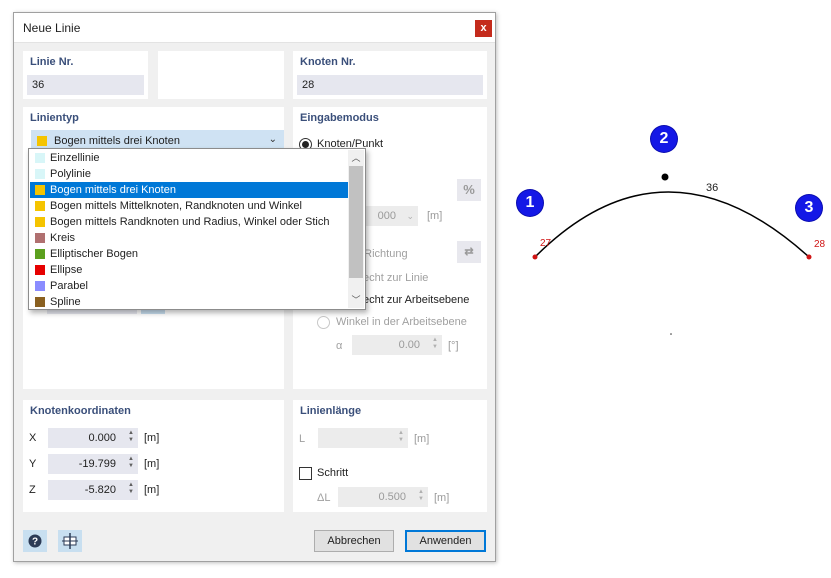 The height and width of the screenshot is (578, 831). Describe the element at coordinates (33, 438) in the screenshot. I see `coord-axis-label: X` at that location.